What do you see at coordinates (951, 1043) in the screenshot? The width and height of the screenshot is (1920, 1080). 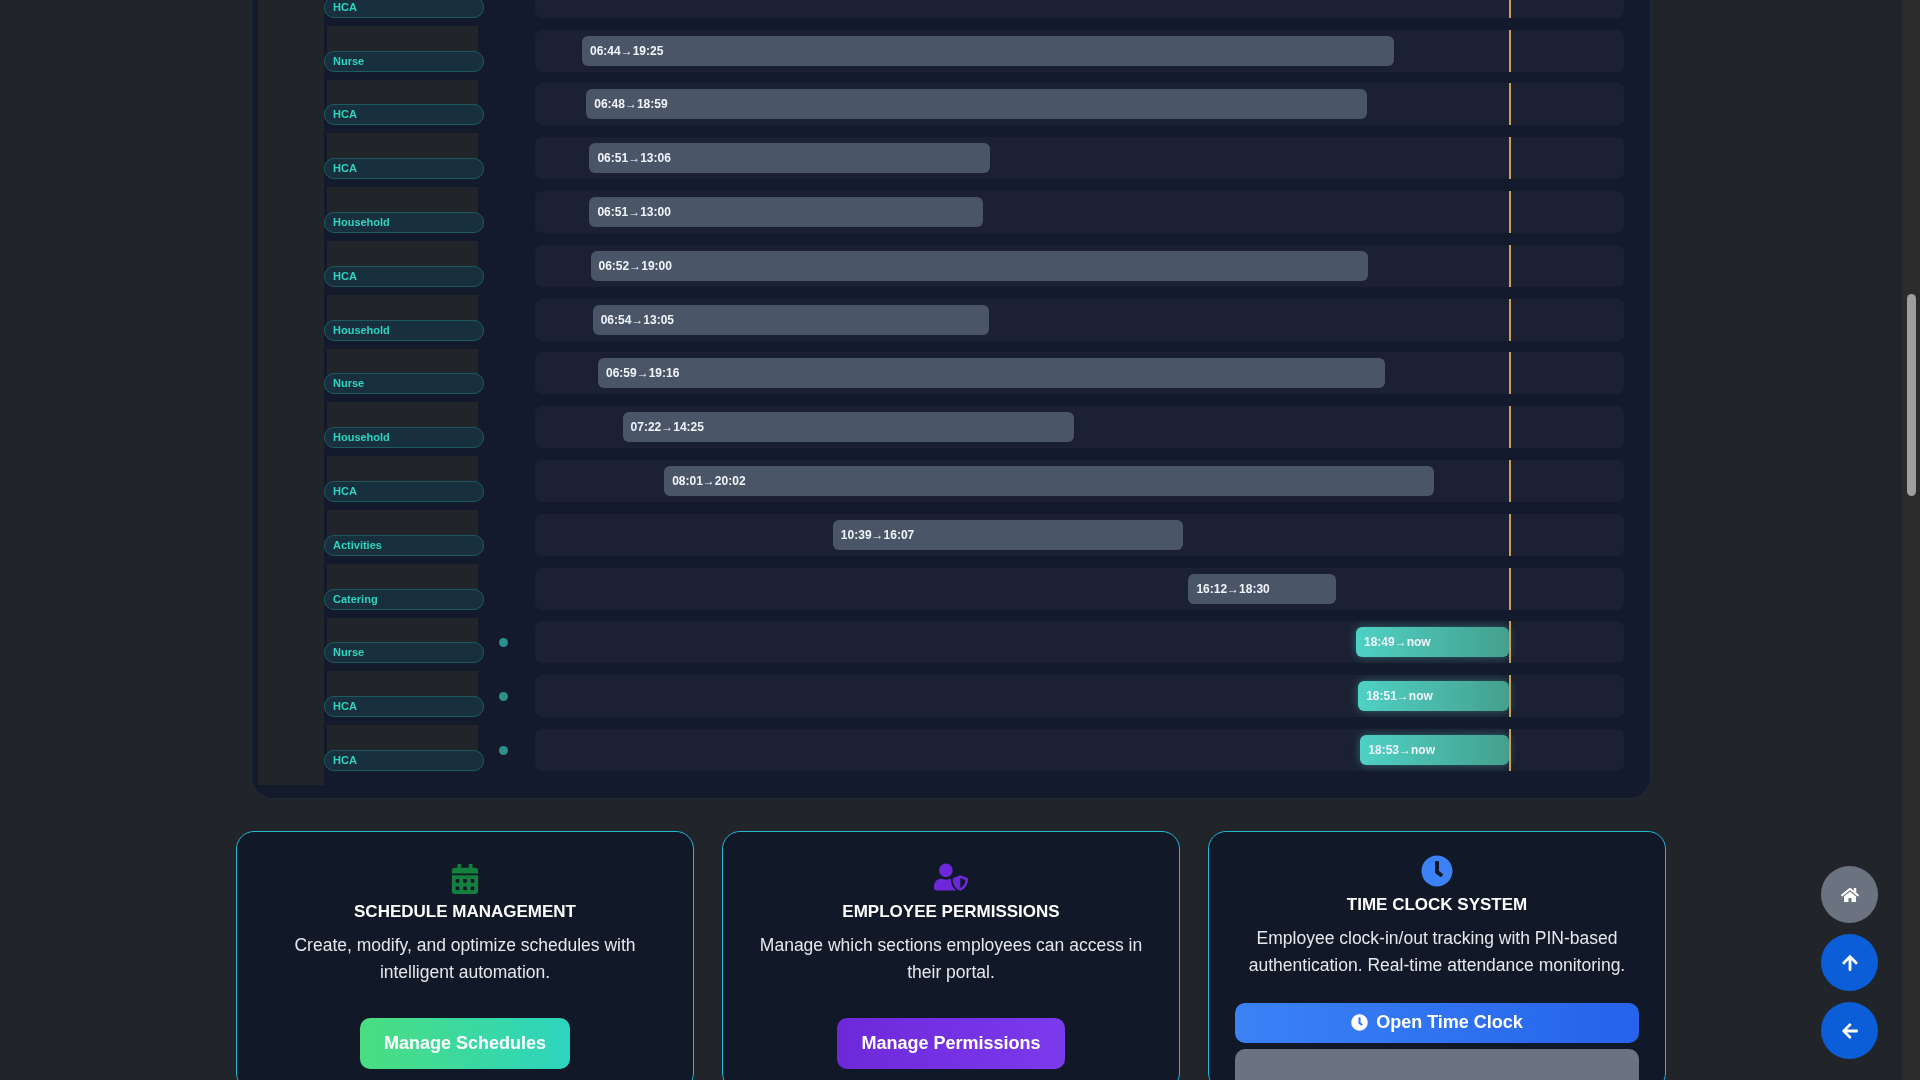 I see `card-button: Manage Permissions` at bounding box center [951, 1043].